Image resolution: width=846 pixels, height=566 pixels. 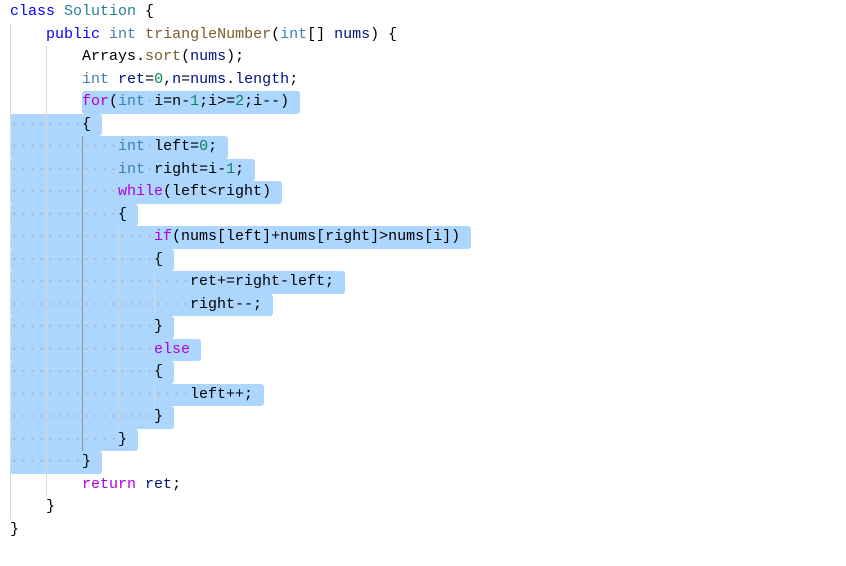 What do you see at coordinates (217, 101) in the screenshot?
I see `code-token: ;i>=` at bounding box center [217, 101].